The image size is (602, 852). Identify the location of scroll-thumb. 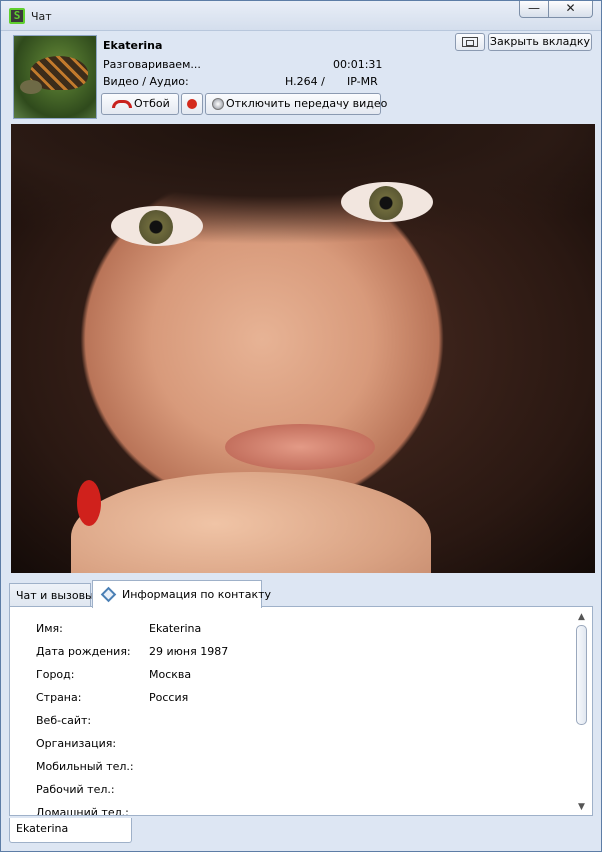
(581, 675).